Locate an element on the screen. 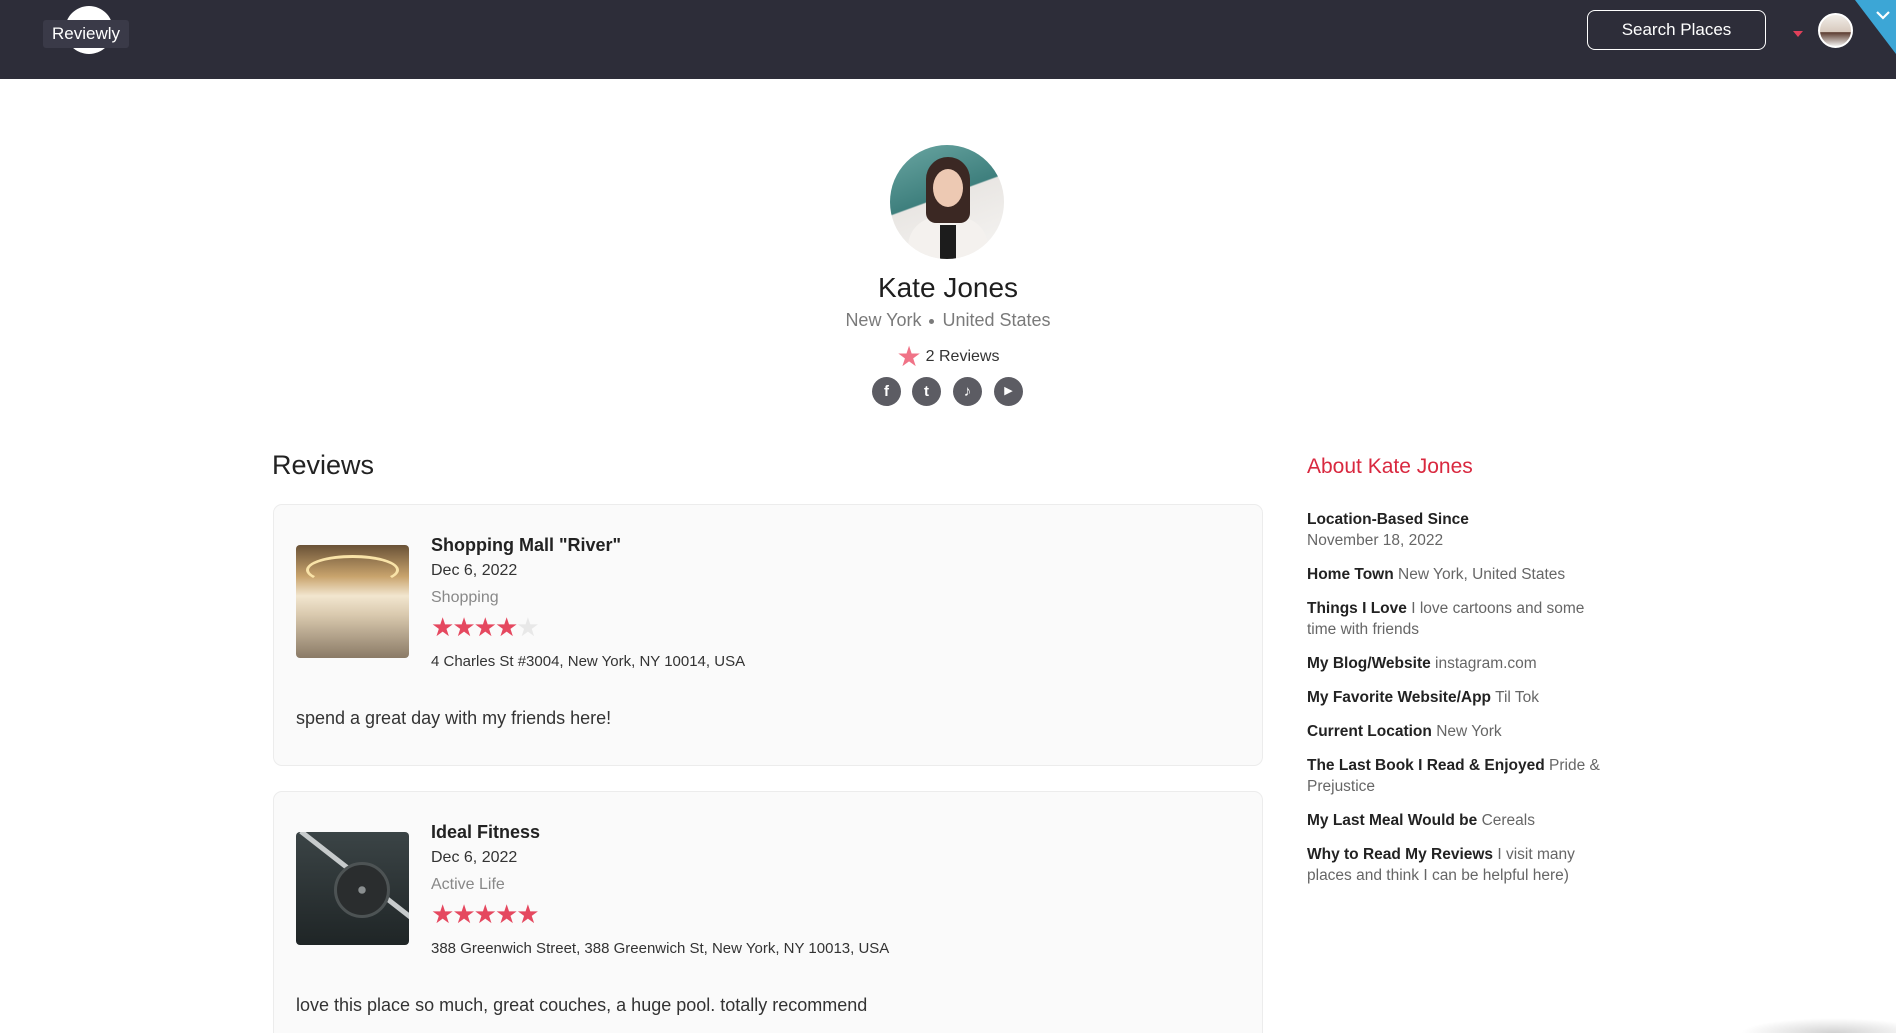 The width and height of the screenshot is (1896, 1033). star-icon: ★ is located at coordinates (909, 356).